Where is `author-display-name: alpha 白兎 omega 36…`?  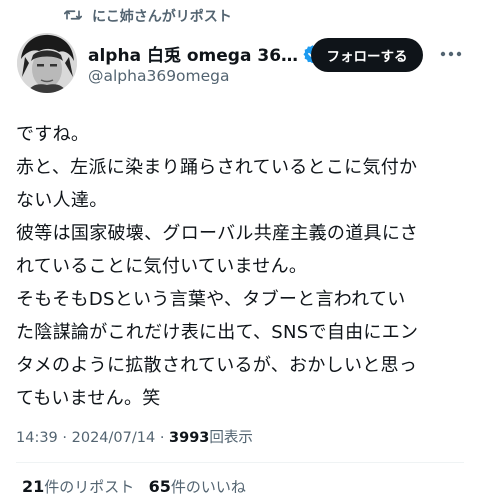 author-display-name: alpha 白兎 omega 36… is located at coordinates (193, 53).